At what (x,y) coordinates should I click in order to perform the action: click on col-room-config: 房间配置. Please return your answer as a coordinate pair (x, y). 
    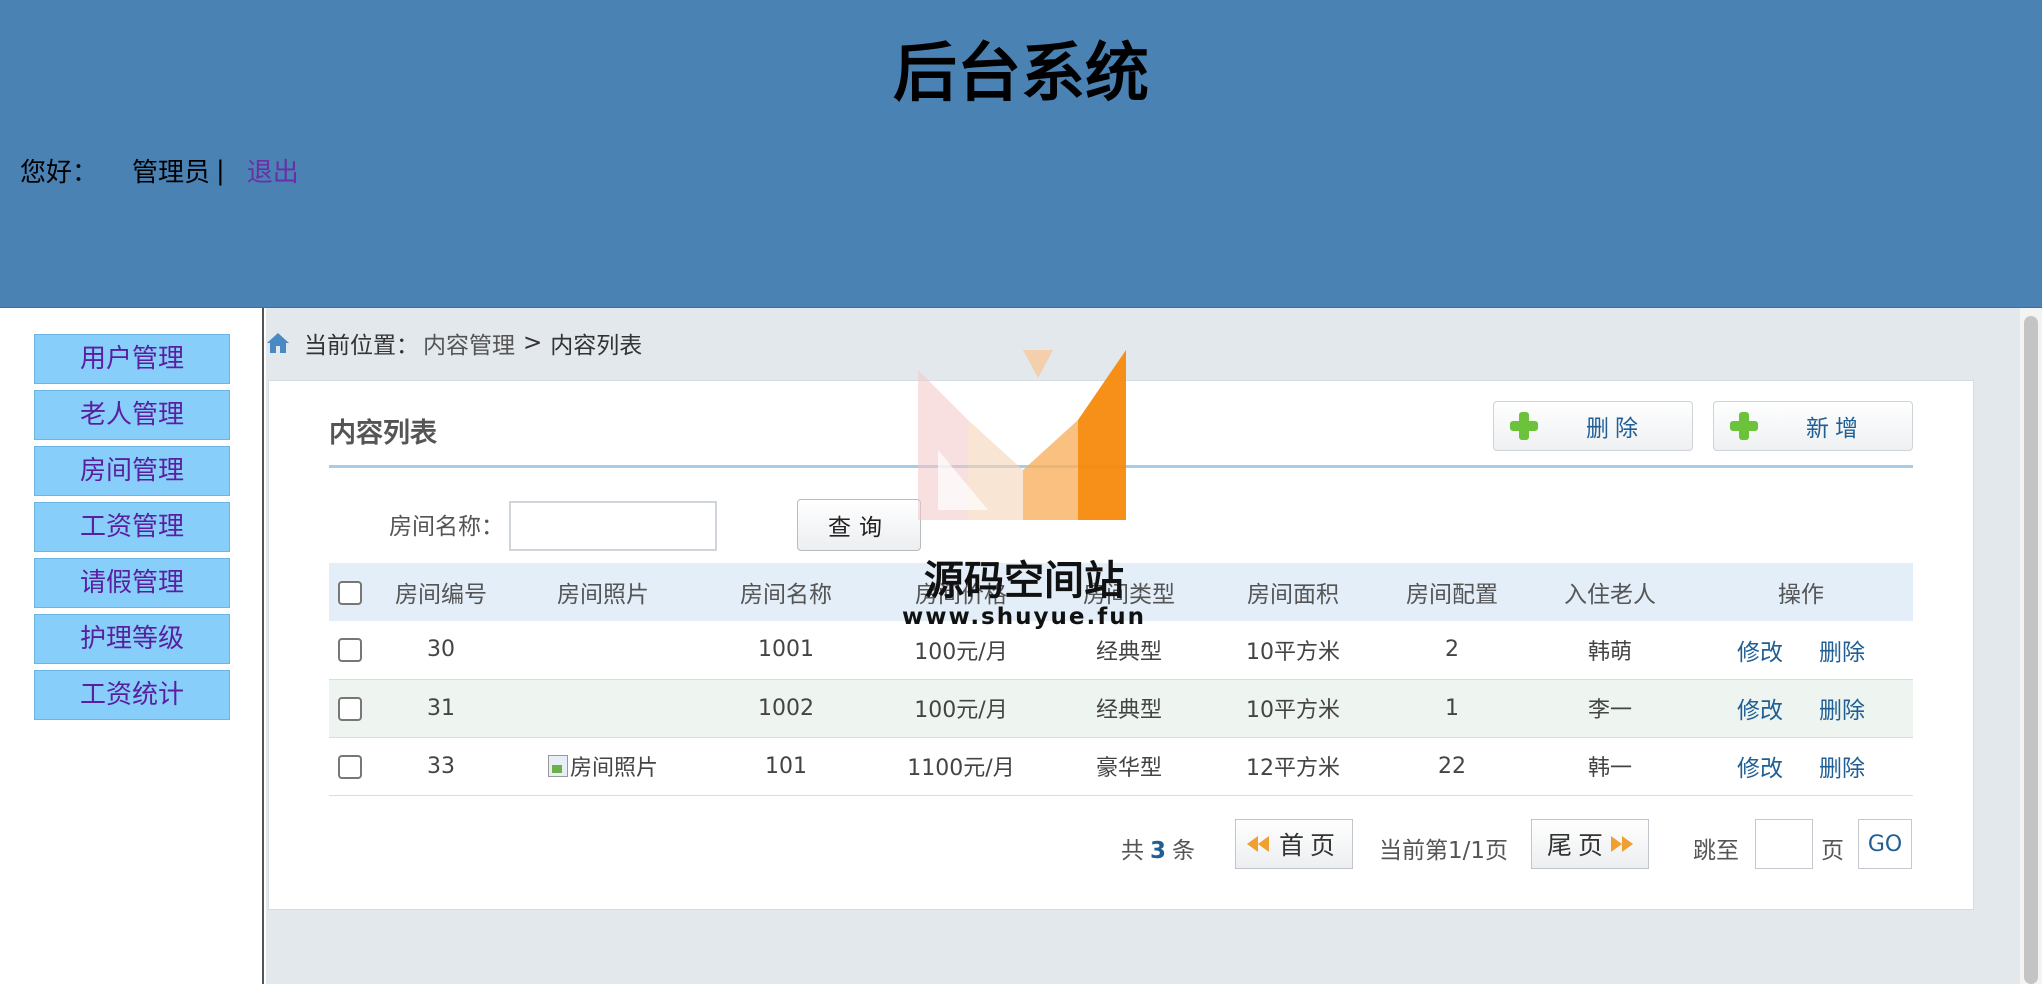
    Looking at the image, I should click on (1452, 592).